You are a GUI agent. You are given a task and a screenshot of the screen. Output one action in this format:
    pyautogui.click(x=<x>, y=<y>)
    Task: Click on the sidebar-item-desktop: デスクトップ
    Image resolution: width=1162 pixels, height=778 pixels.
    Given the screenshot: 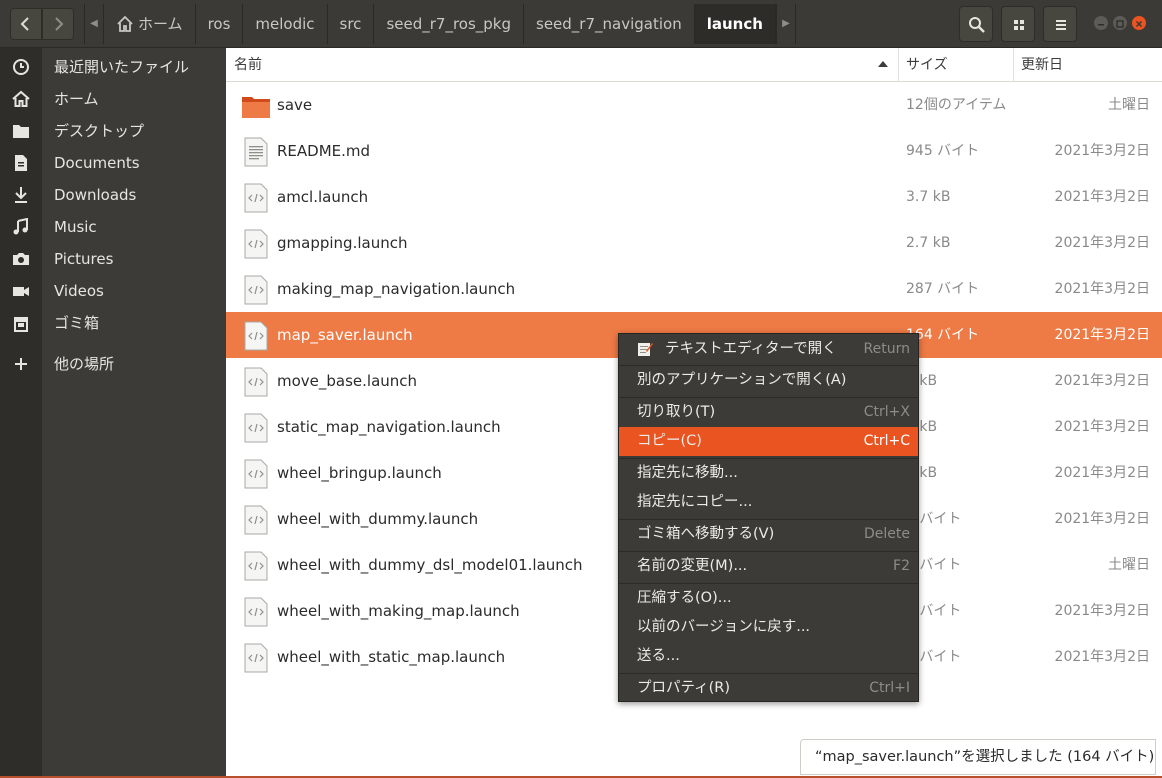 What is the action you would take?
    pyautogui.click(x=99, y=131)
    